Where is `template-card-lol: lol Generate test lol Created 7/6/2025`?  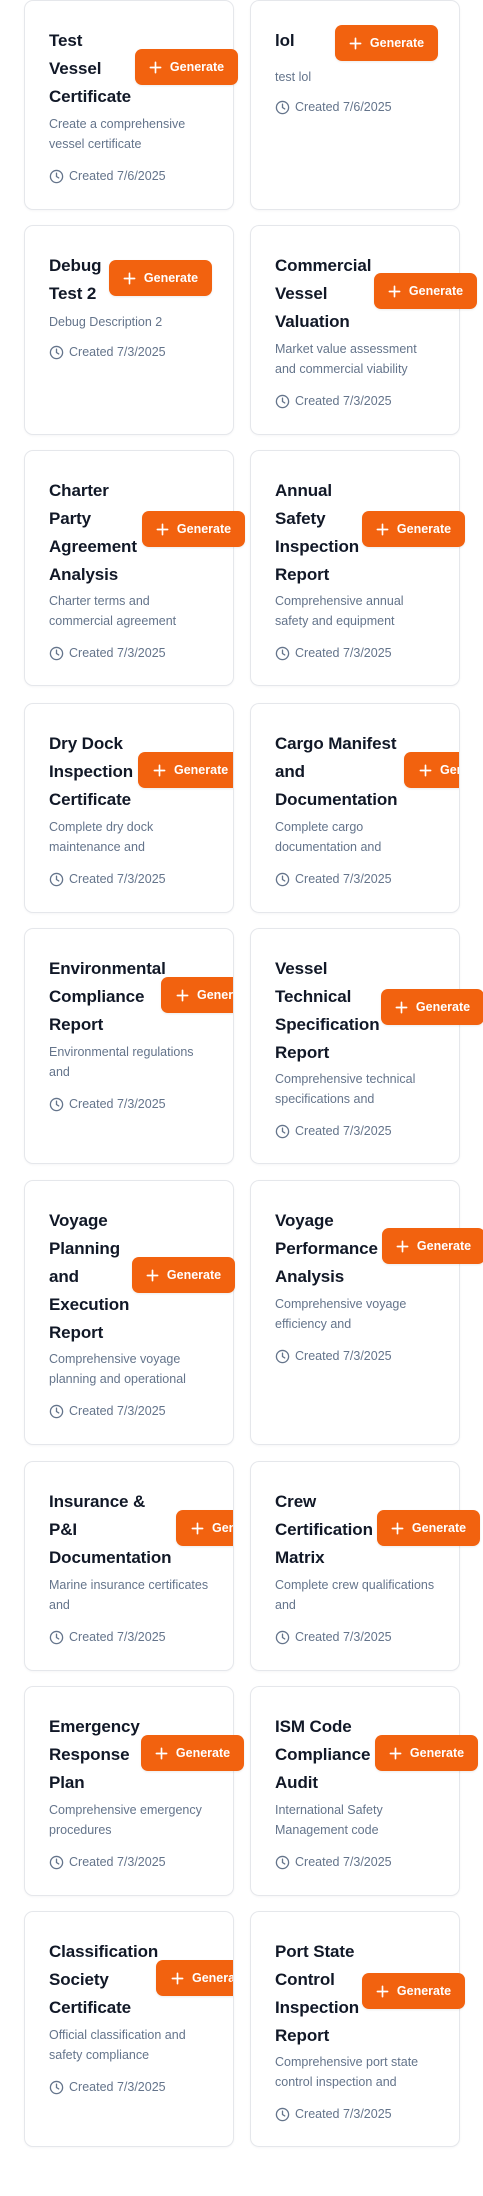
template-card-lol: lol Generate test lol Created 7/6/2025 is located at coordinates (355, 105).